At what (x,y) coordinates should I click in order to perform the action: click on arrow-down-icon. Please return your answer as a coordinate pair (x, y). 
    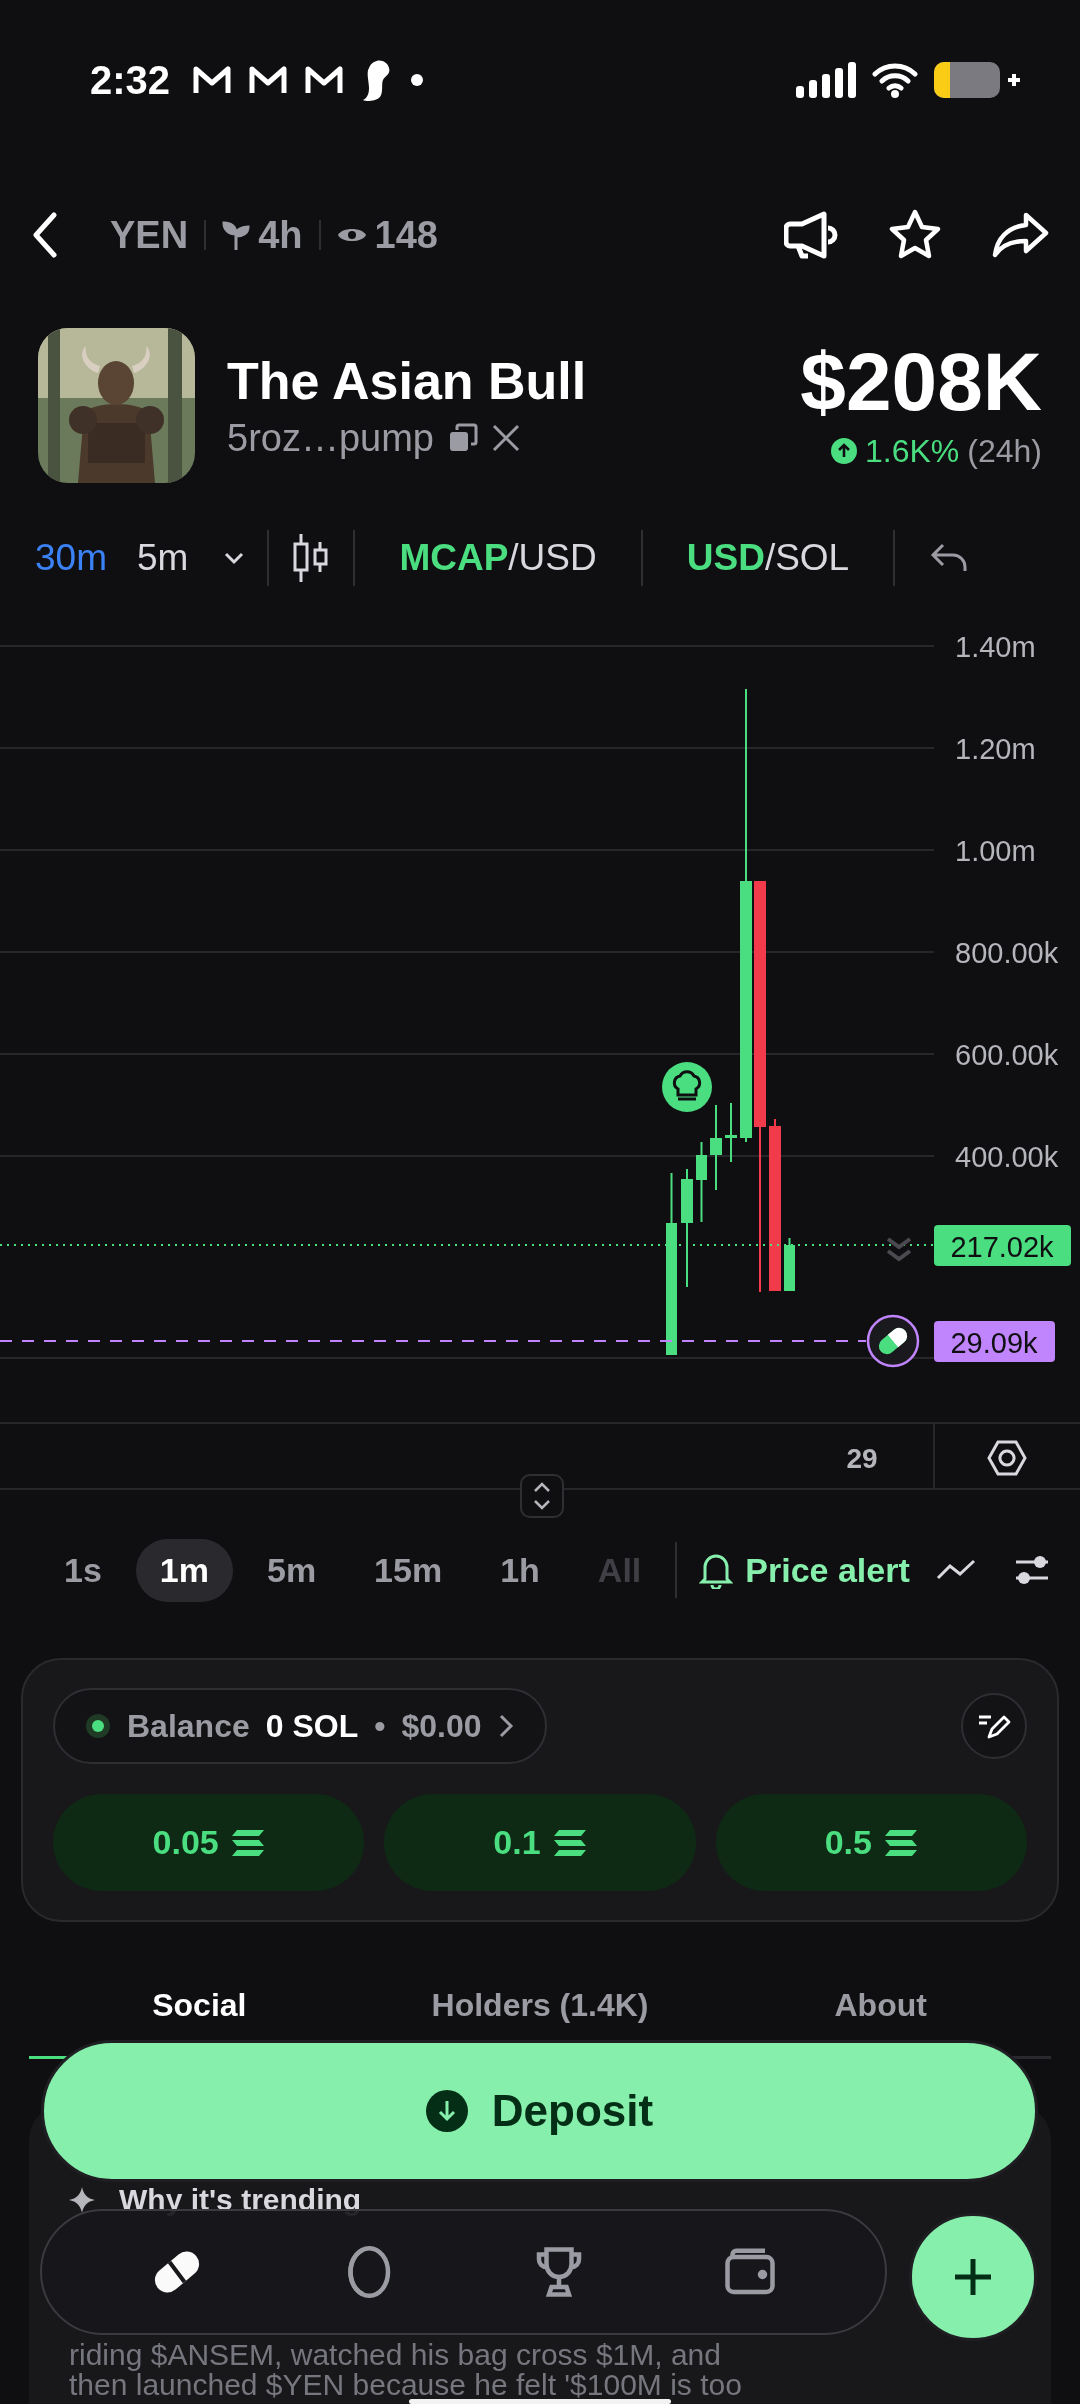
    Looking at the image, I should click on (446, 2111).